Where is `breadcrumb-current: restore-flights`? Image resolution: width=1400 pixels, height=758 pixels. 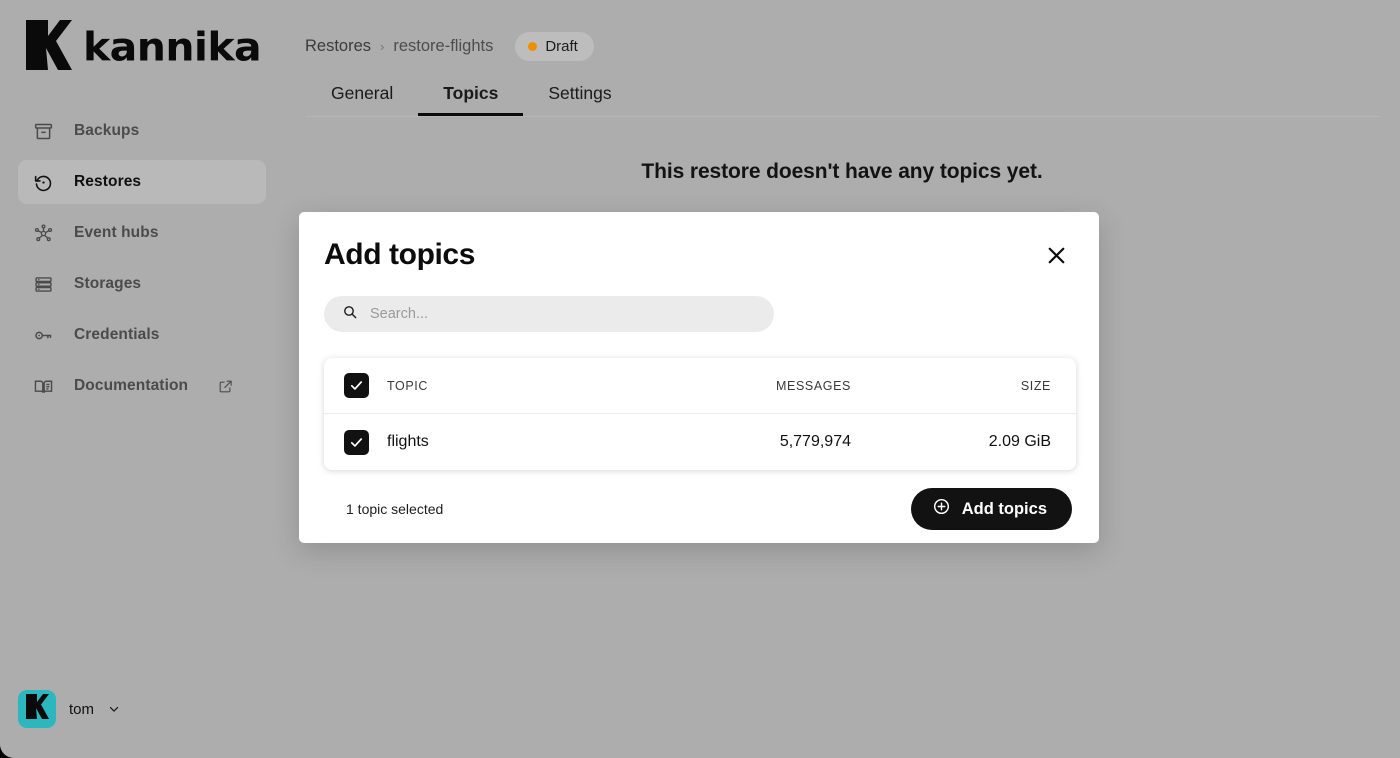 breadcrumb-current: restore-flights is located at coordinates (443, 46).